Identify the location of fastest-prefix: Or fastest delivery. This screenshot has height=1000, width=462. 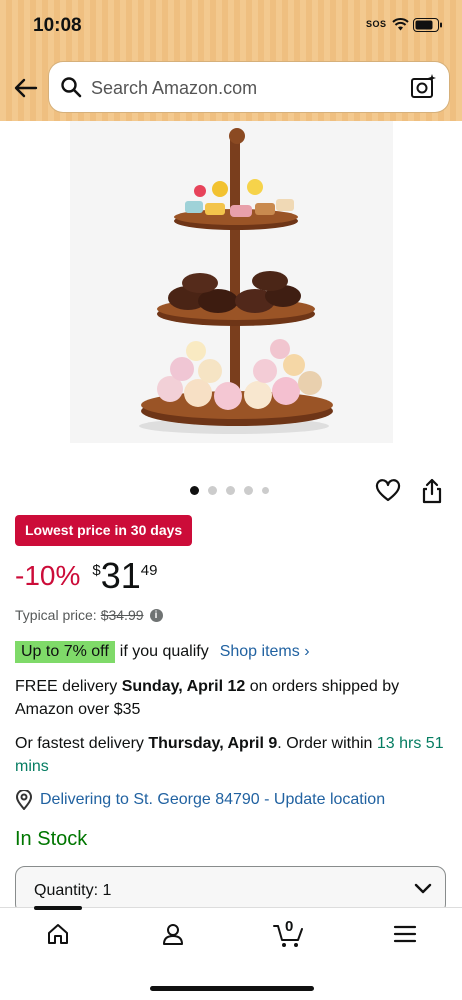
(82, 743).